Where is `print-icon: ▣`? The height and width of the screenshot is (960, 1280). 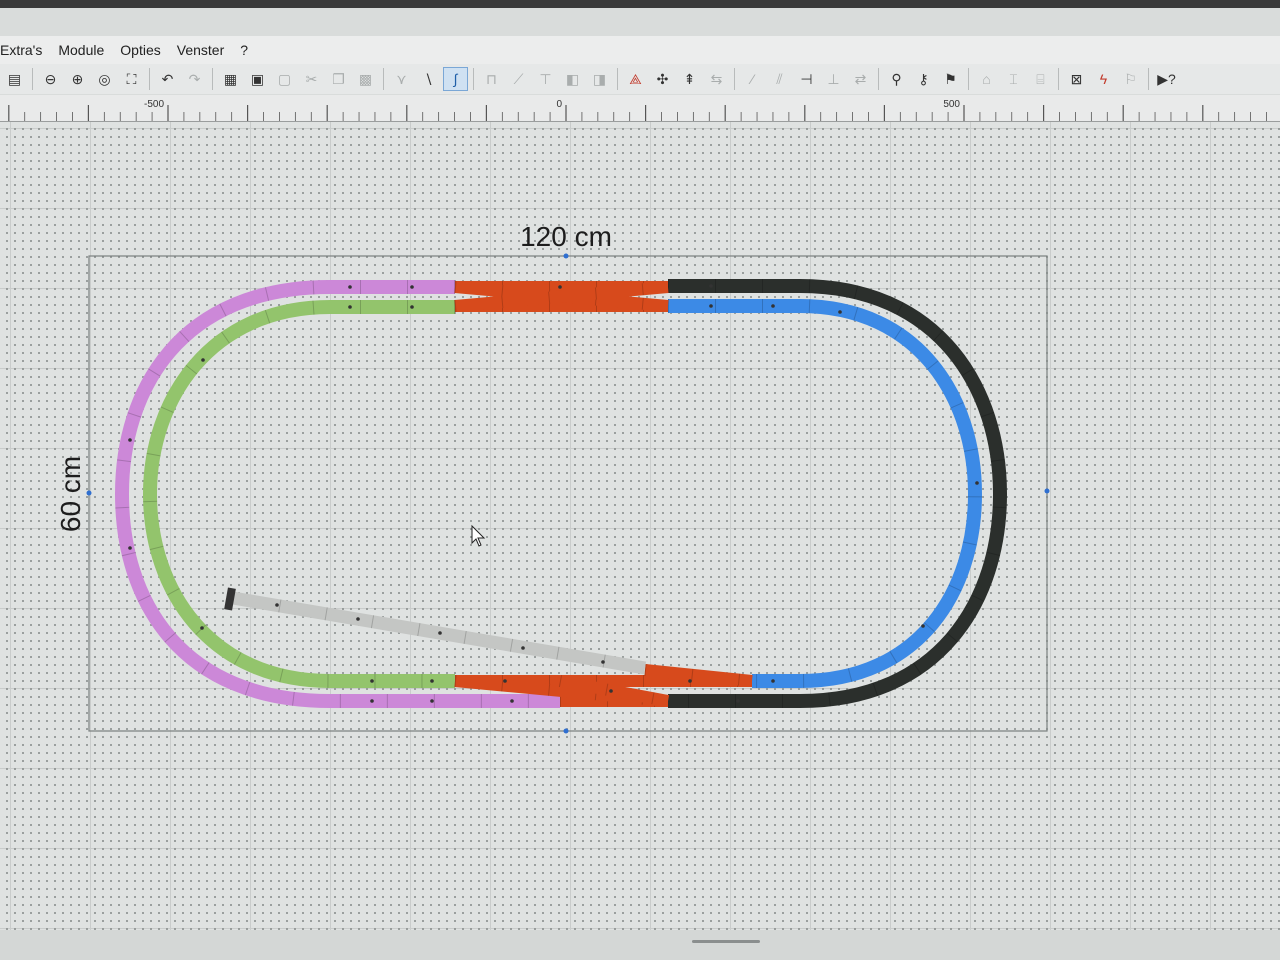 print-icon: ▣ is located at coordinates (257, 78).